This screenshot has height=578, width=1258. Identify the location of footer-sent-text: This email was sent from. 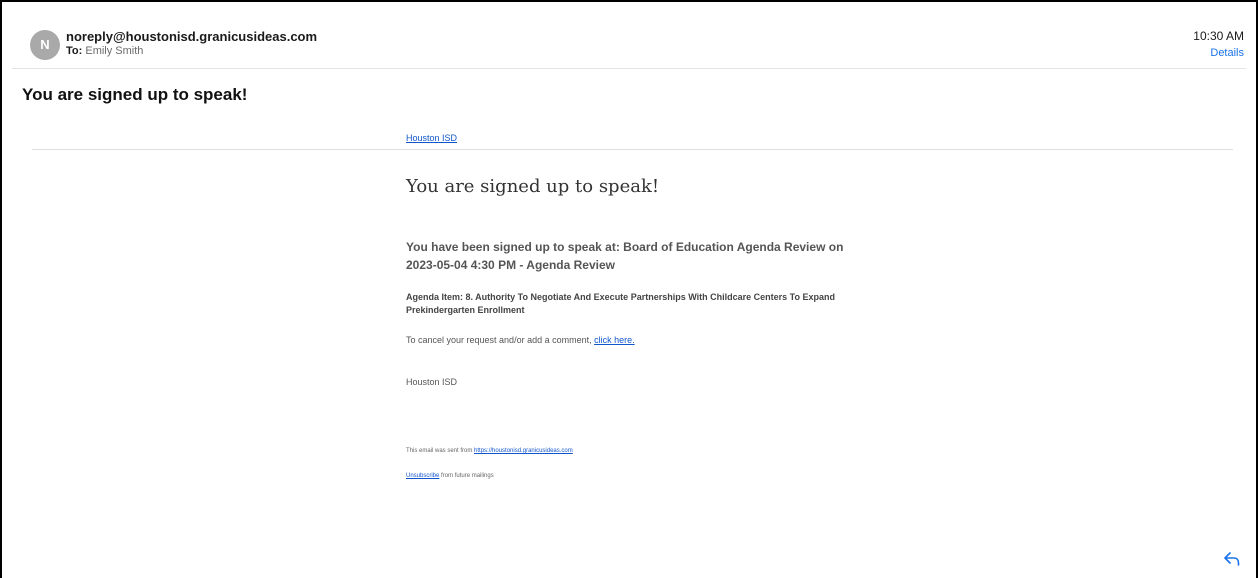
(439, 451).